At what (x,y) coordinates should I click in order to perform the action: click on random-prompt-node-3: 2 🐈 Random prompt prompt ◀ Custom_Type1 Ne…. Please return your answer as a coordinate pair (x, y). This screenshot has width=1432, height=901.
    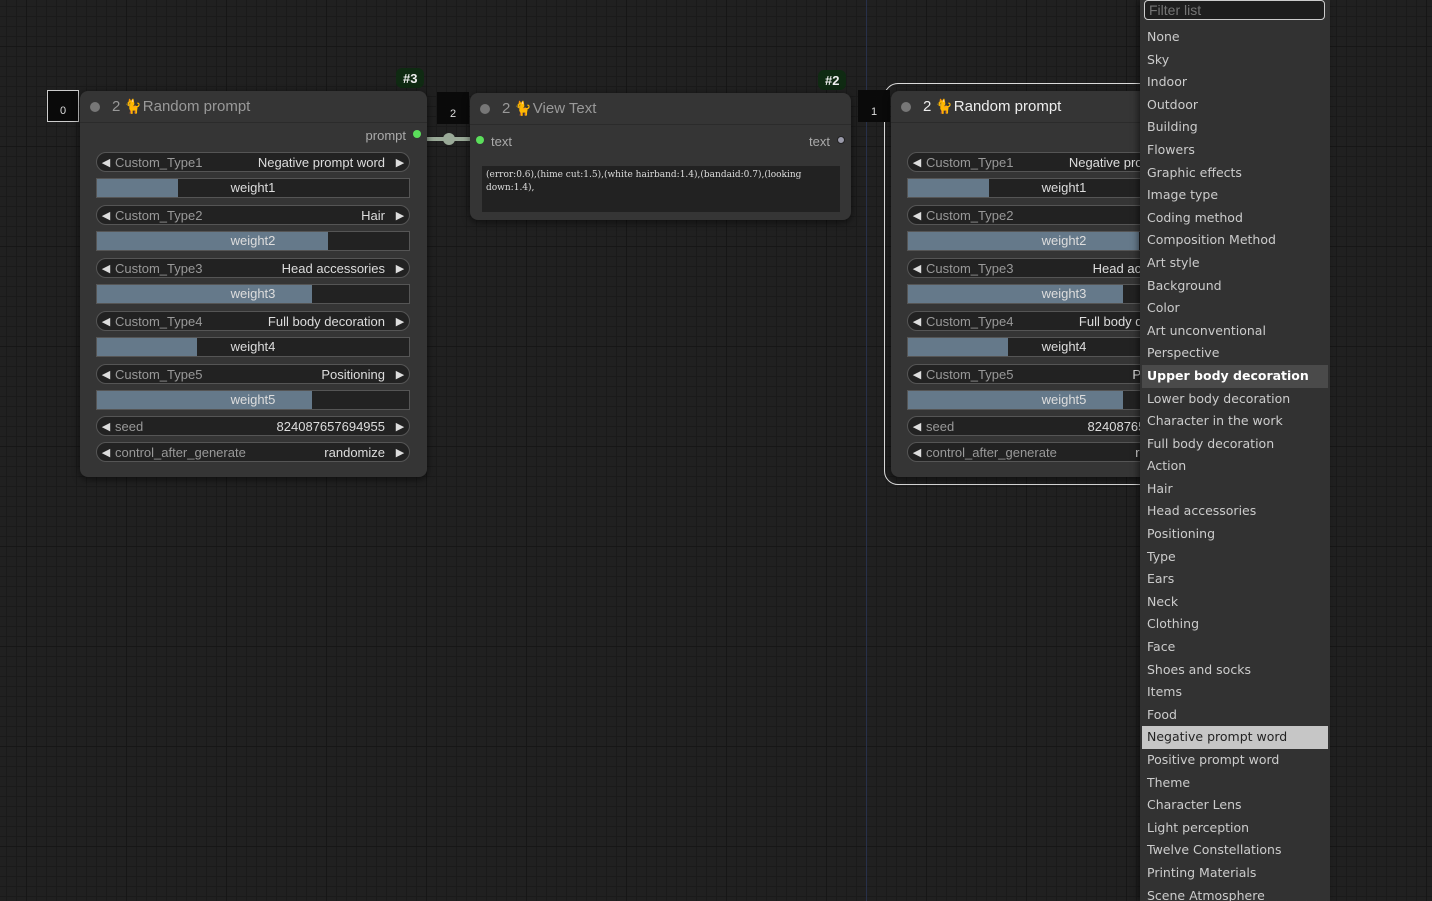
    Looking at the image, I should click on (253, 284).